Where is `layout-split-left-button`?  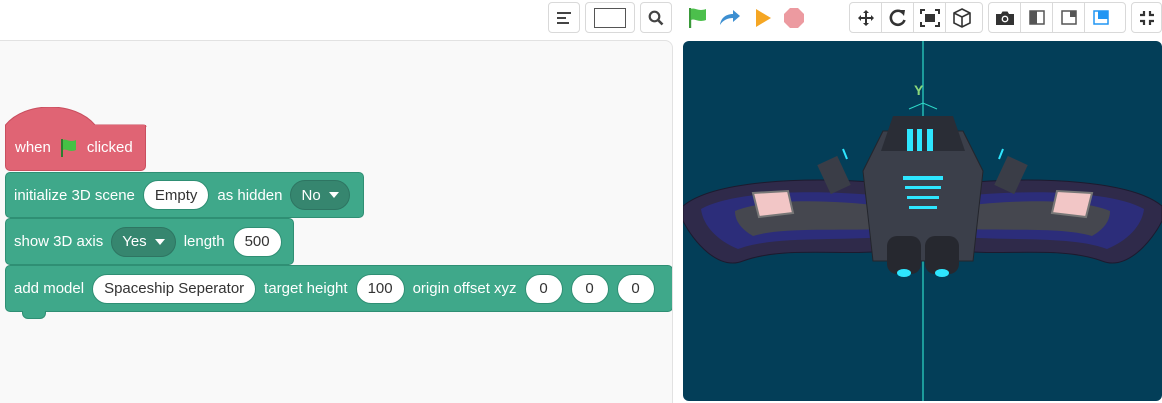
layout-split-left-button is located at coordinates (1037, 17).